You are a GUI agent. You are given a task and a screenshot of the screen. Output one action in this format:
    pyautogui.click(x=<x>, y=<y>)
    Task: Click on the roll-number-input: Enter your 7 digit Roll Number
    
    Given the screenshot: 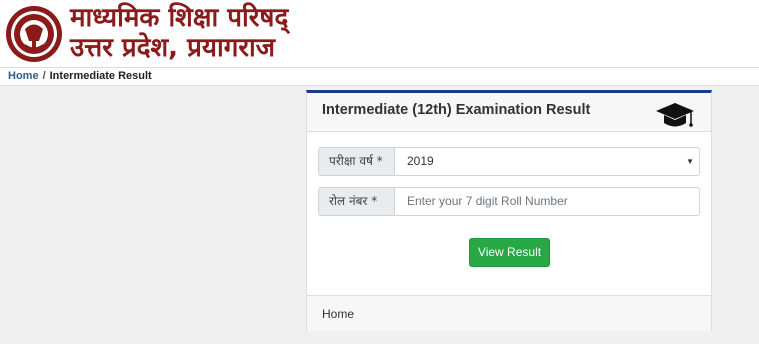 What is the action you would take?
    pyautogui.click(x=547, y=201)
    